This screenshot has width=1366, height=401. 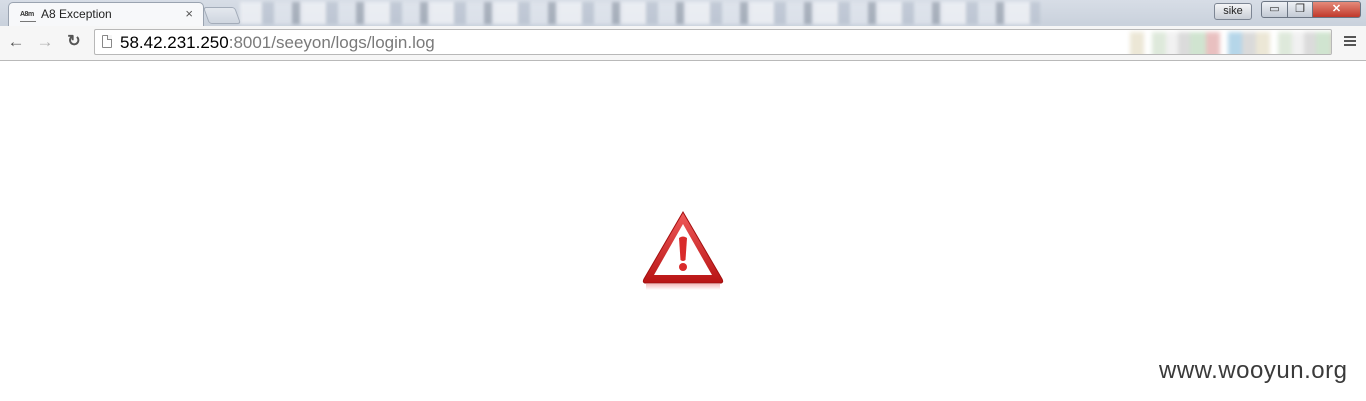 What do you see at coordinates (107, 41) in the screenshot?
I see `page-icon` at bounding box center [107, 41].